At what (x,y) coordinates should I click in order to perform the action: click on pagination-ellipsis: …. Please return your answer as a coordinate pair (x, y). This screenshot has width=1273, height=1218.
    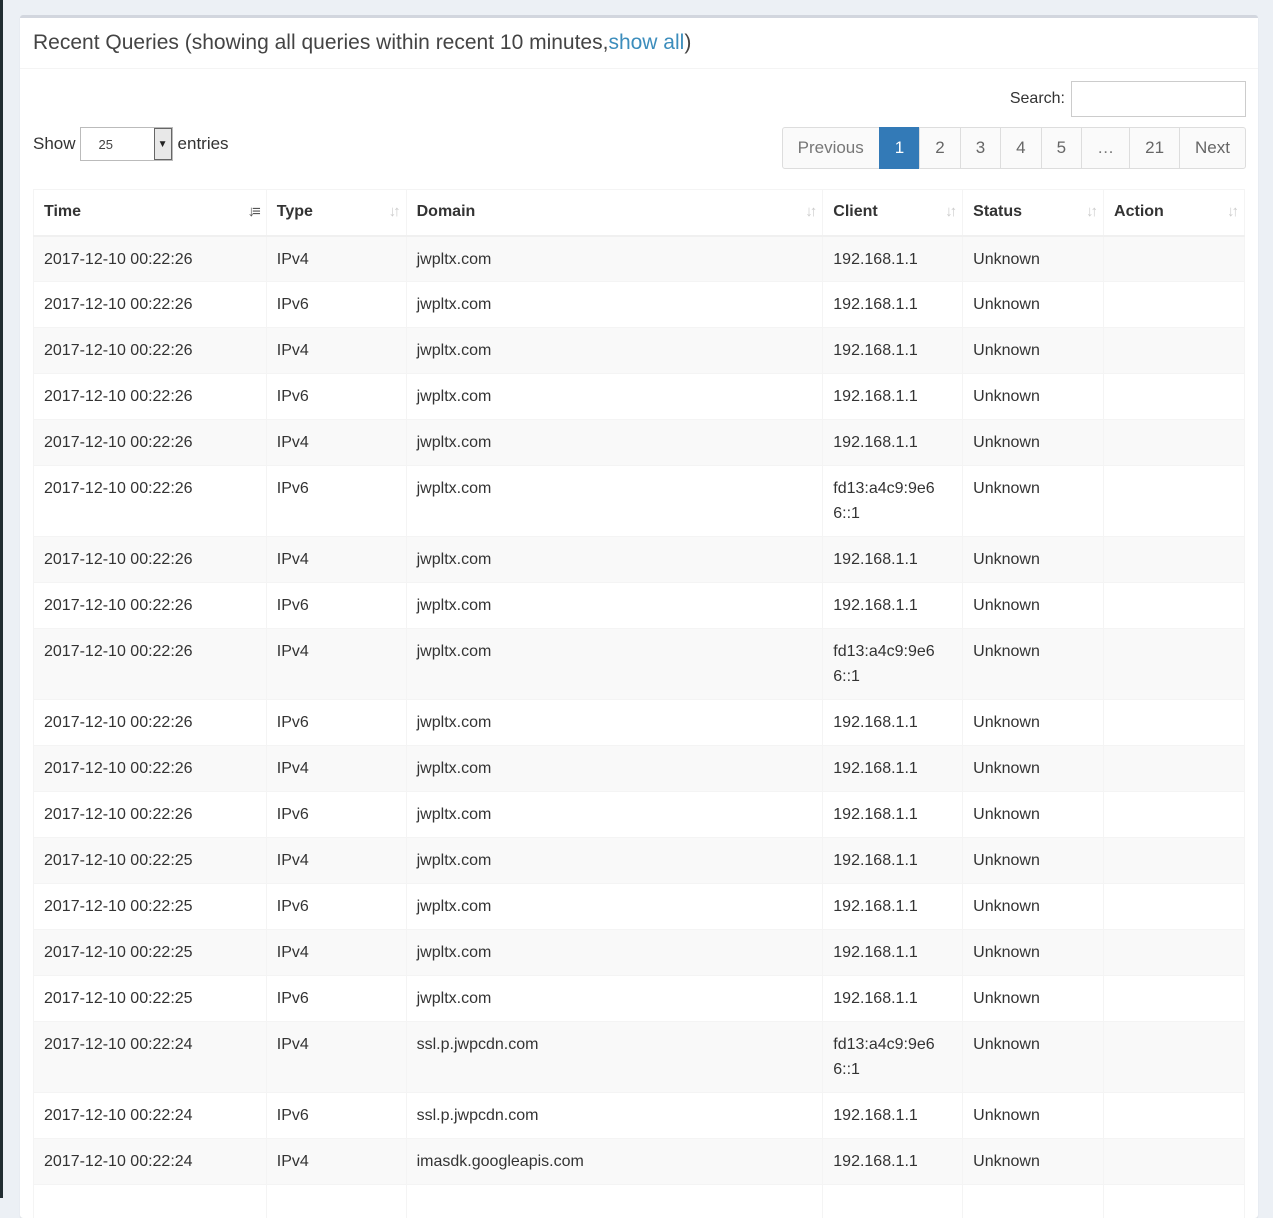
    Looking at the image, I should click on (1105, 148).